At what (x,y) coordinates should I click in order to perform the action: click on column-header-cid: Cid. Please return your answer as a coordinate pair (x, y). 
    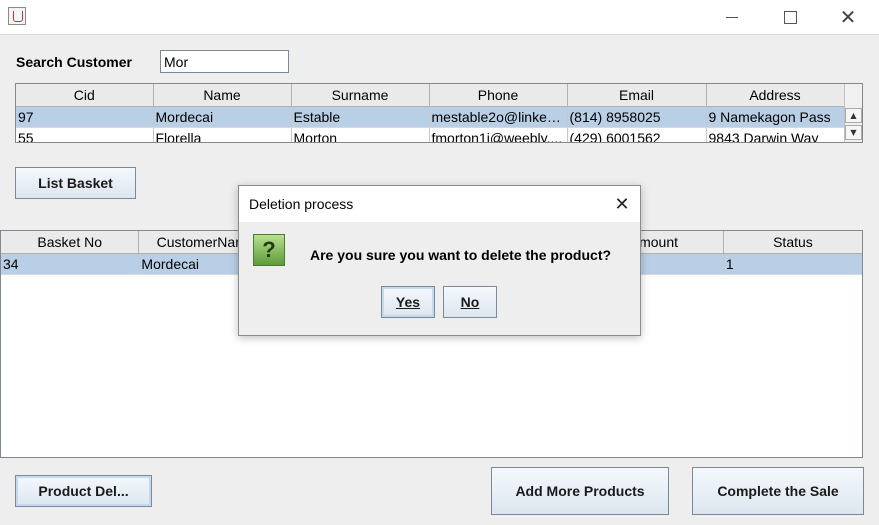
    Looking at the image, I should click on (85, 95).